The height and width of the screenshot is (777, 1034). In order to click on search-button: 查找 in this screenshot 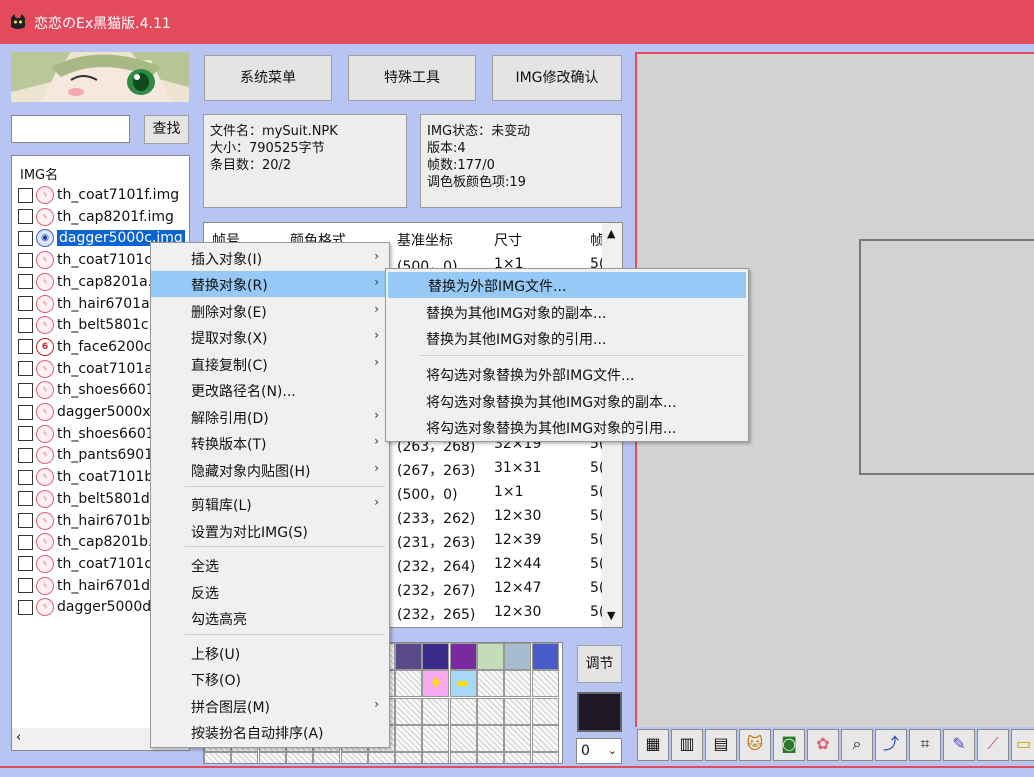, I will do `click(166, 129)`.